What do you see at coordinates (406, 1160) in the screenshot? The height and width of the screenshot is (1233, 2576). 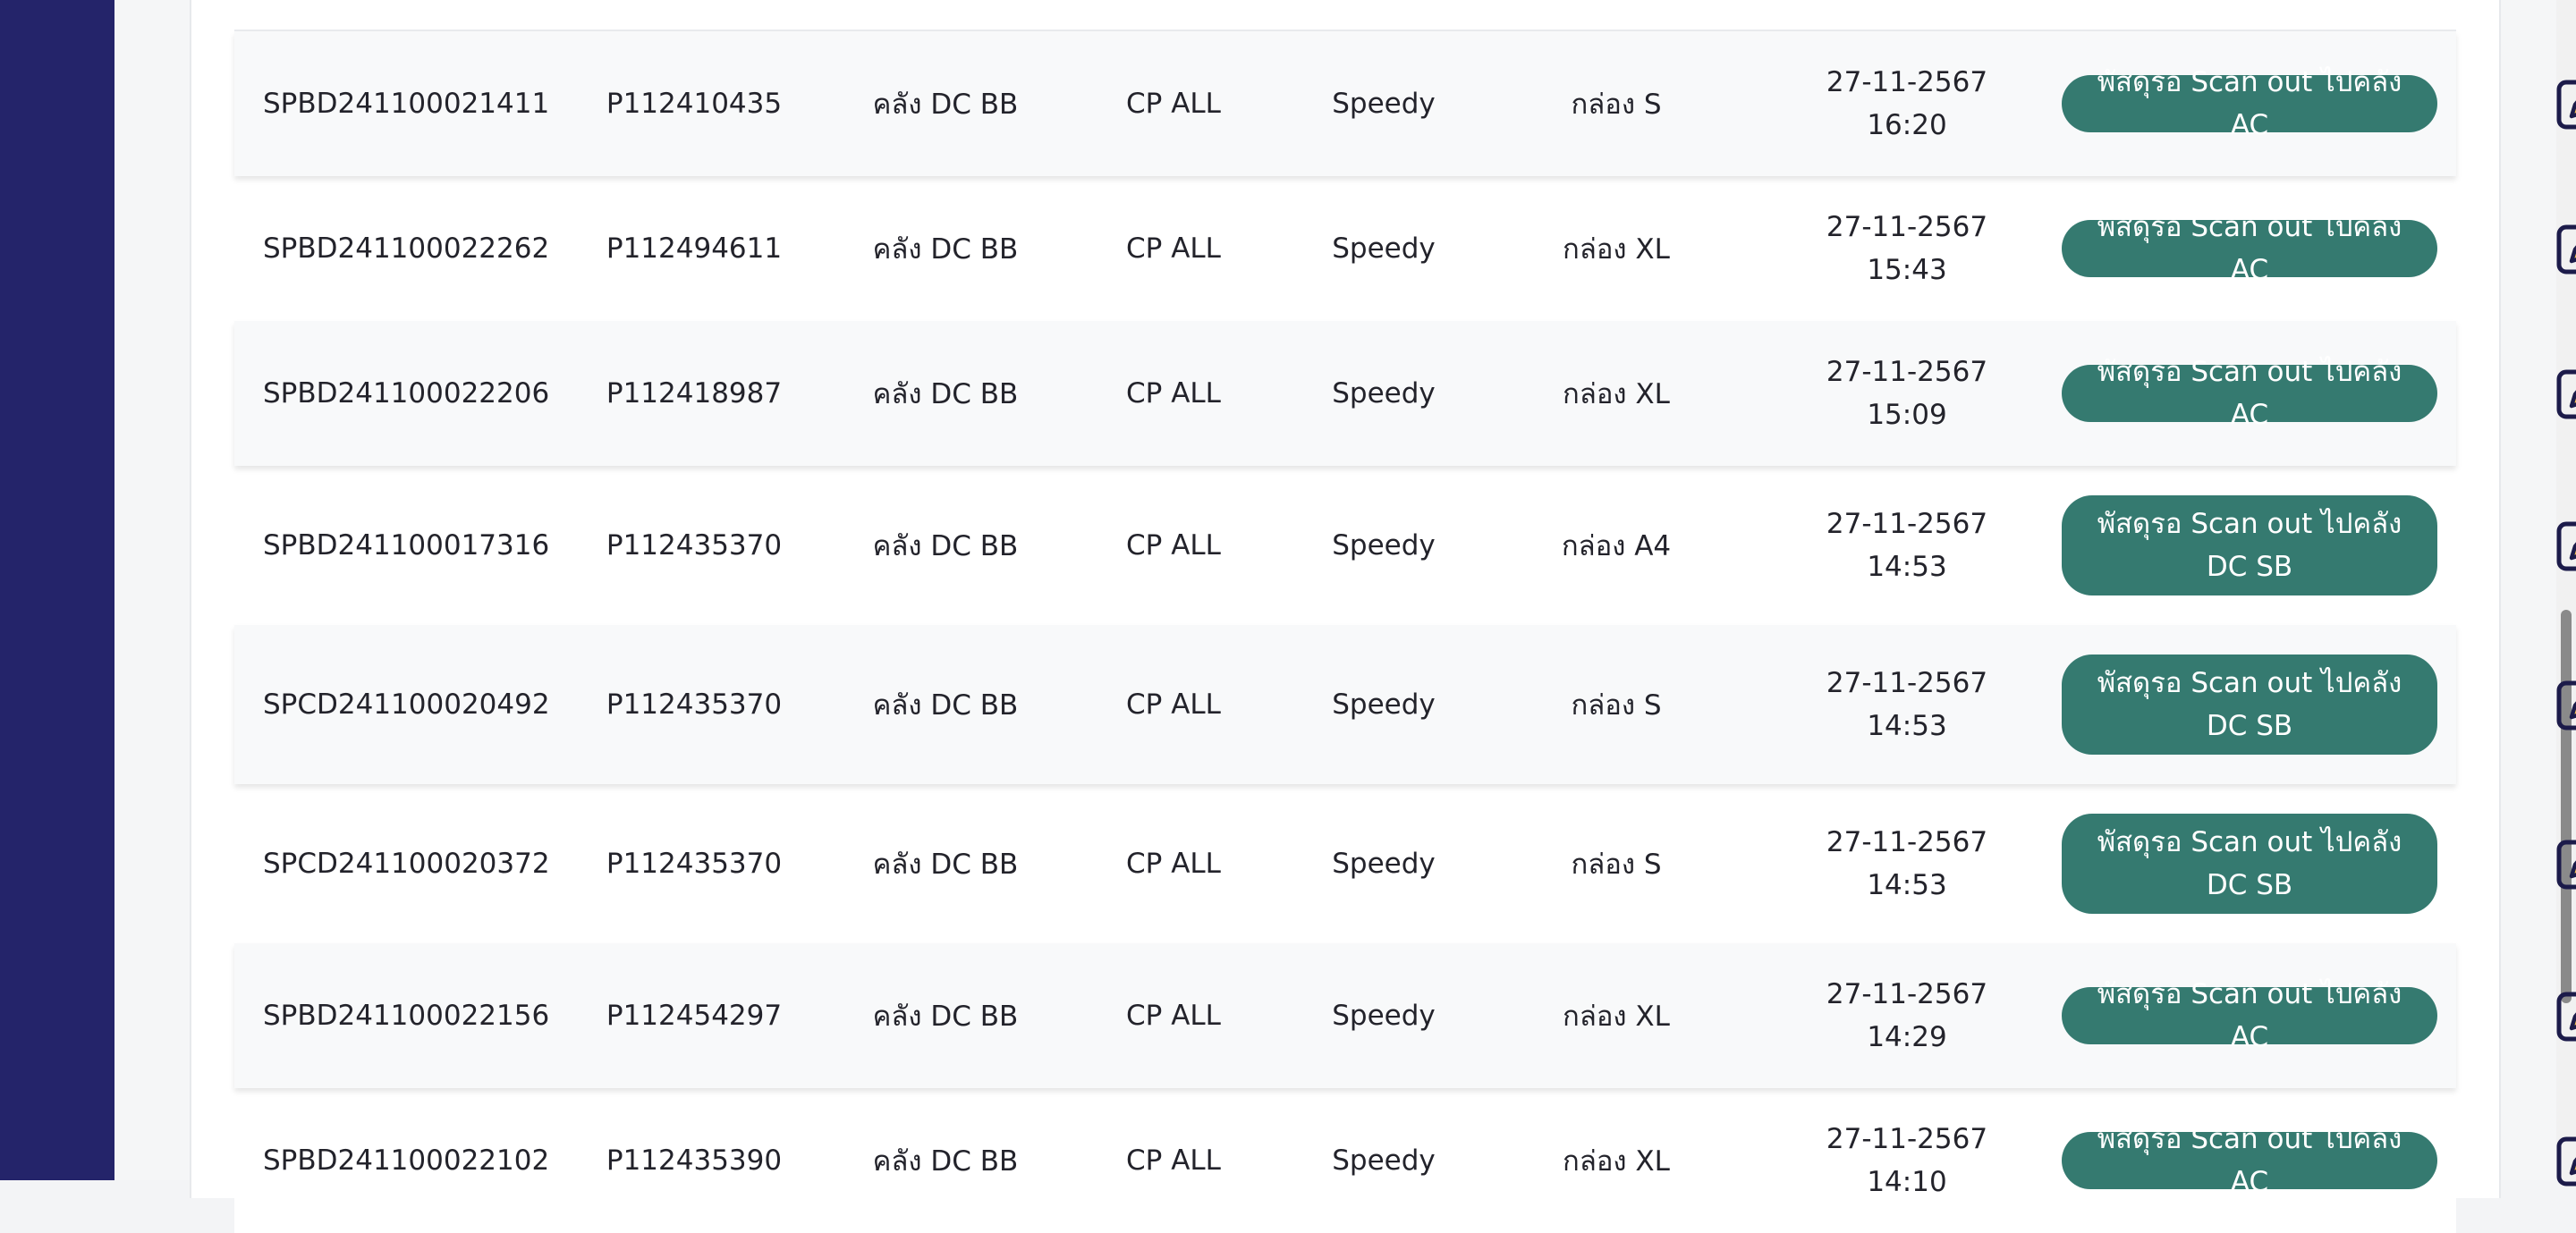 I see `parcel-code: SPBD241100022102` at bounding box center [406, 1160].